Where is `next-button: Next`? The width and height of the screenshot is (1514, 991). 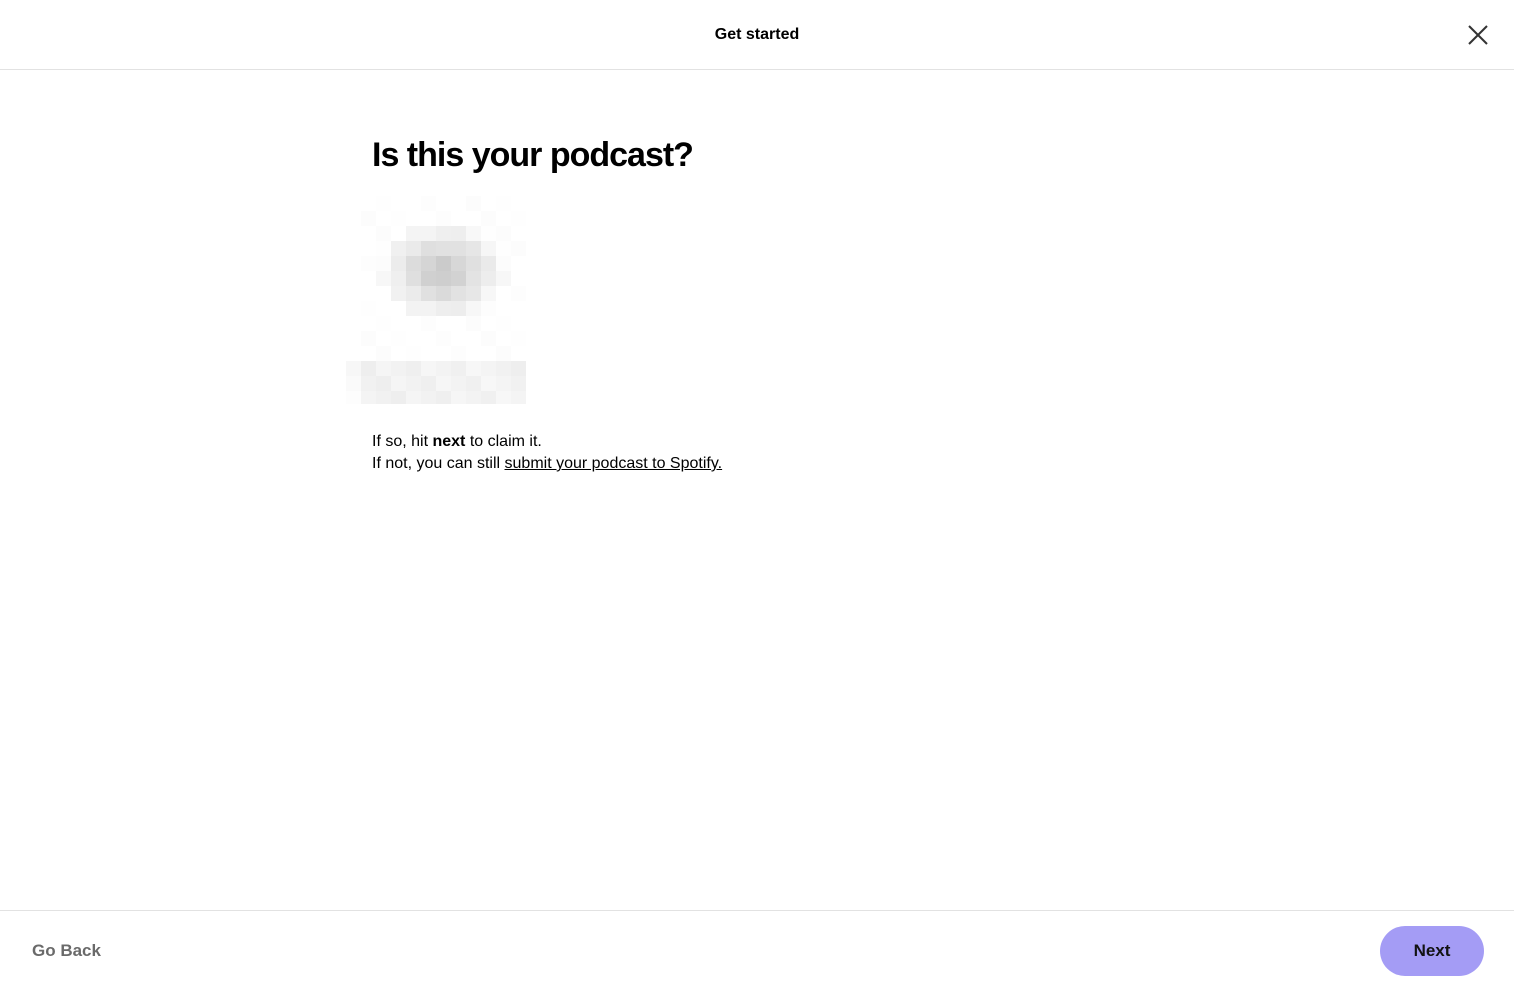
next-button: Next is located at coordinates (1432, 951).